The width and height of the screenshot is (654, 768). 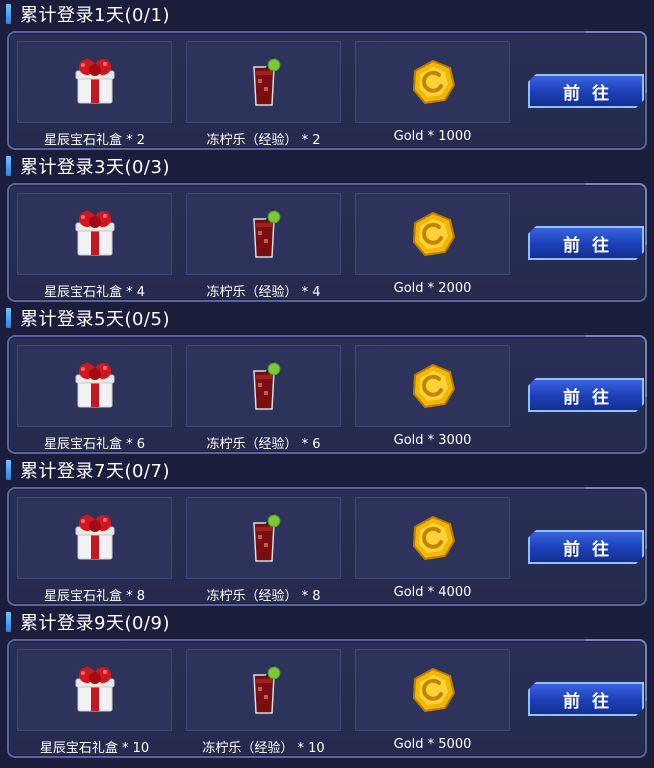 I want to click on section-header: 累计登录9天(0/9), so click(x=88, y=622).